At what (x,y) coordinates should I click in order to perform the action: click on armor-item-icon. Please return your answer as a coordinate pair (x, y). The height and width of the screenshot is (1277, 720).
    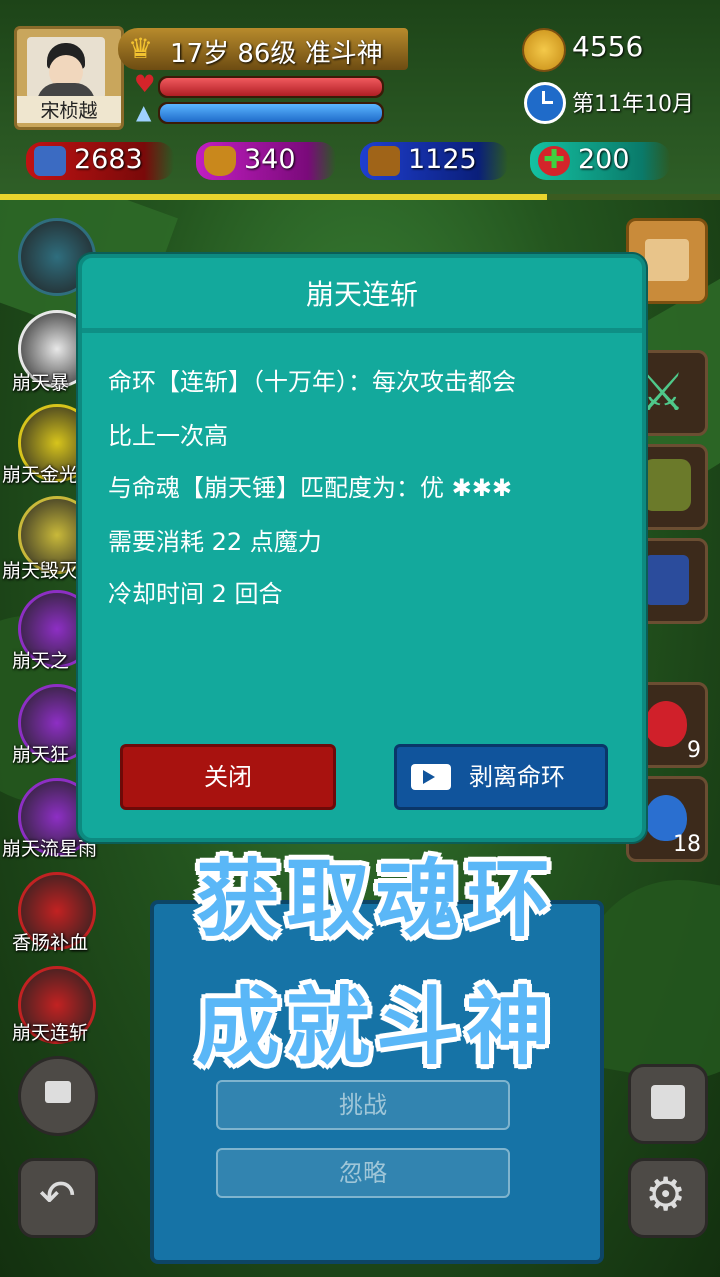
    Looking at the image, I should click on (667, 485).